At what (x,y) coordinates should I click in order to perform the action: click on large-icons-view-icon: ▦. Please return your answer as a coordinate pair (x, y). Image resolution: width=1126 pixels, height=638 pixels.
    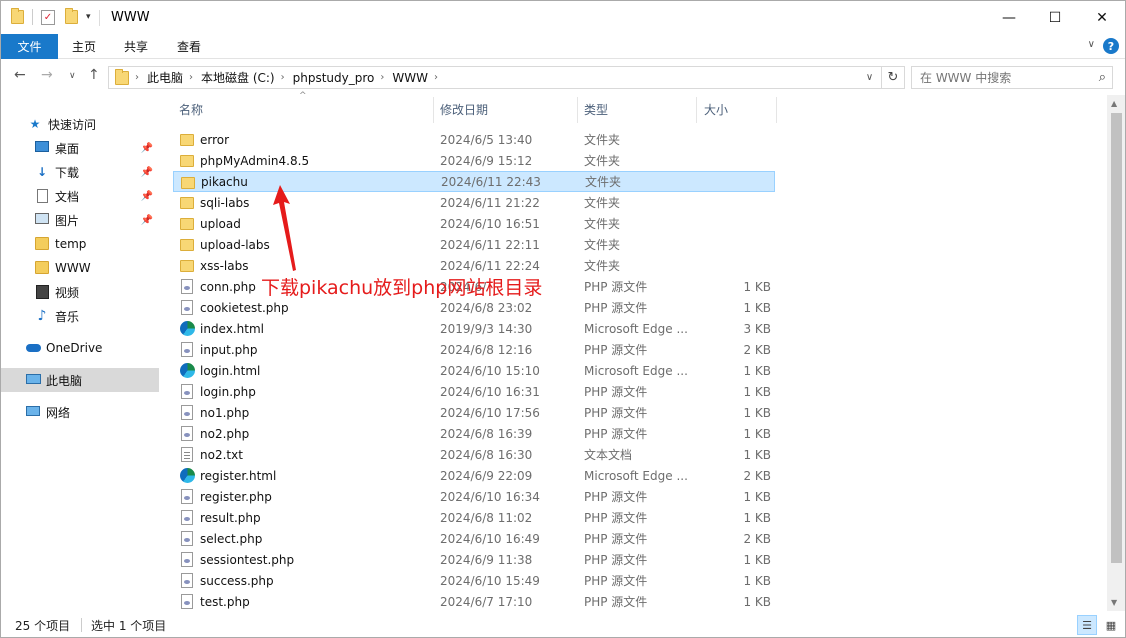
    Looking at the image, I should click on (1111, 625).